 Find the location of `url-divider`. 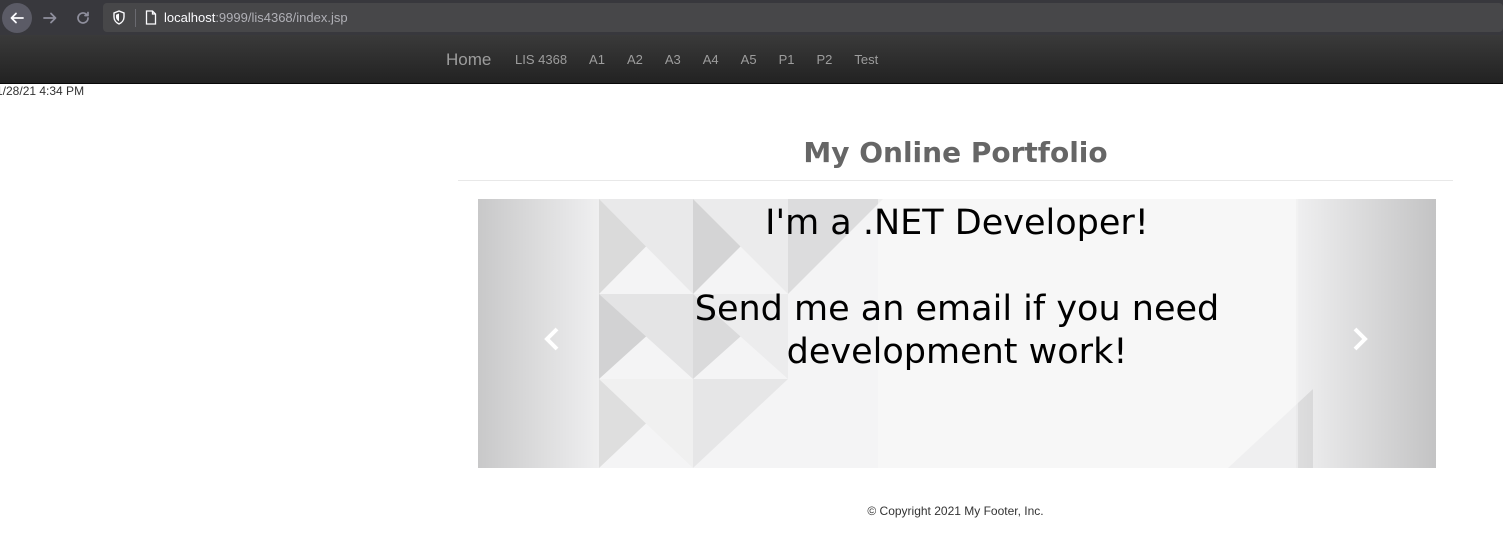

url-divider is located at coordinates (135, 17).